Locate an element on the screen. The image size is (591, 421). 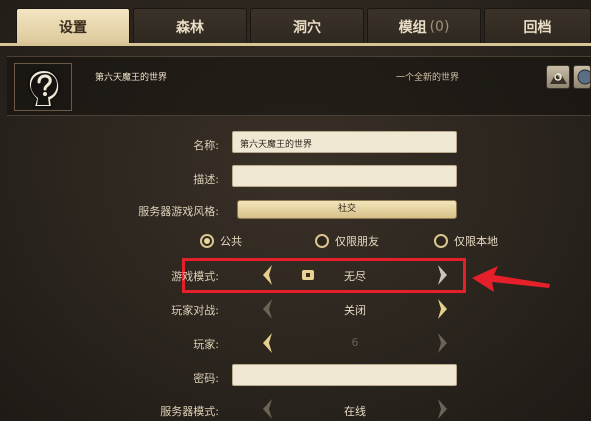
tab-bar: 设置 森林 洞穴 模组 (0) 回档 is located at coordinates (295, 23).